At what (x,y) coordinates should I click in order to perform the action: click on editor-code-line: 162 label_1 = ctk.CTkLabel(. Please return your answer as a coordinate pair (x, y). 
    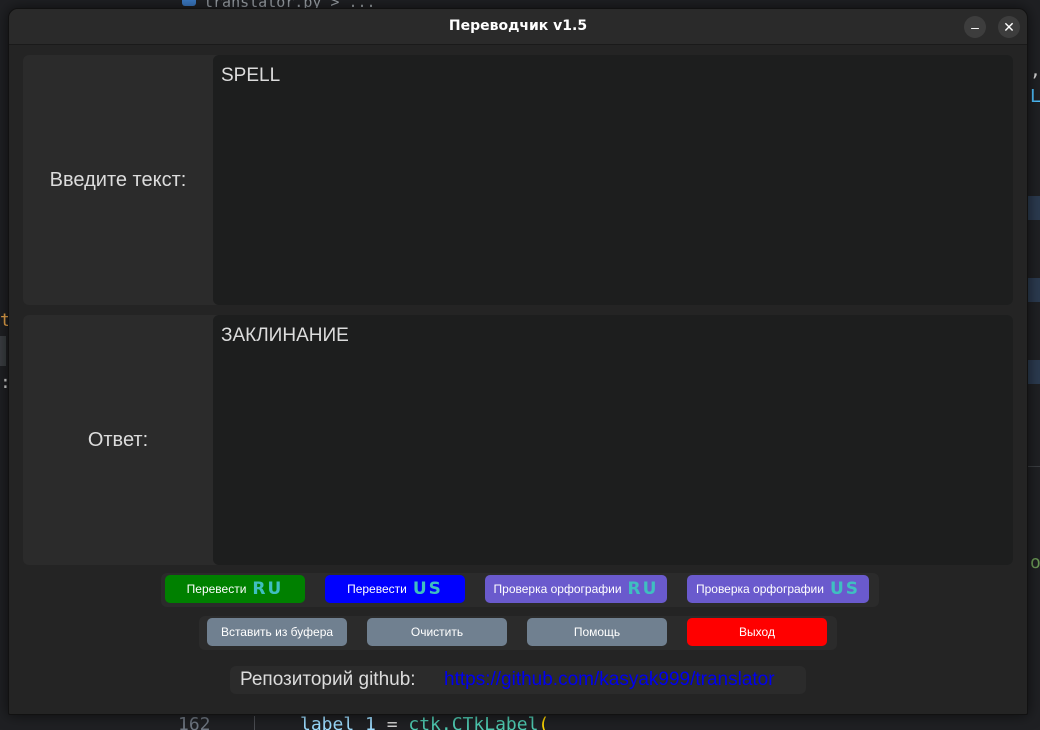
    Looking at the image, I should click on (520, 723).